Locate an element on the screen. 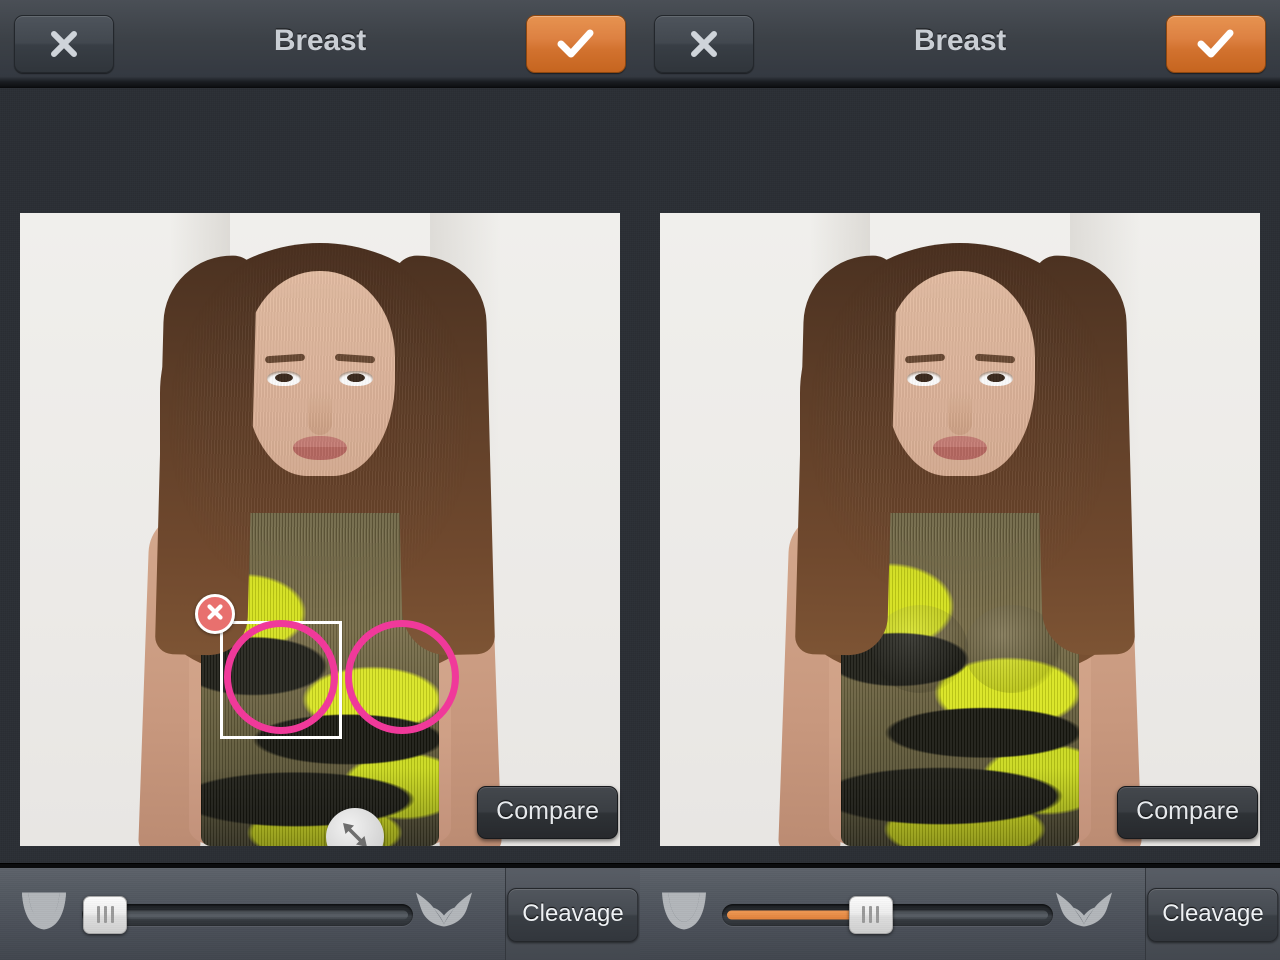  slider-track is located at coordinates (247, 914).